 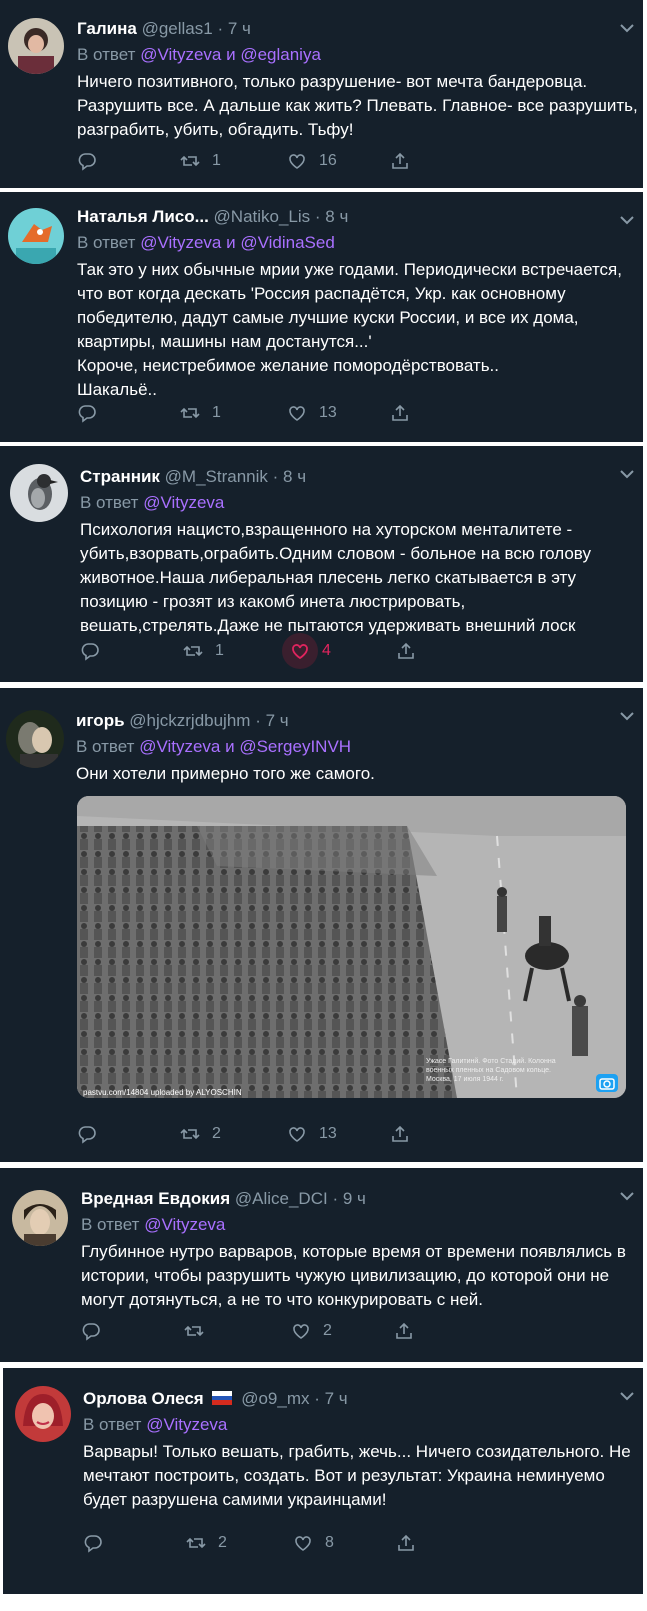 What do you see at coordinates (306, 651) in the screenshot?
I see `like-button: 4` at bounding box center [306, 651].